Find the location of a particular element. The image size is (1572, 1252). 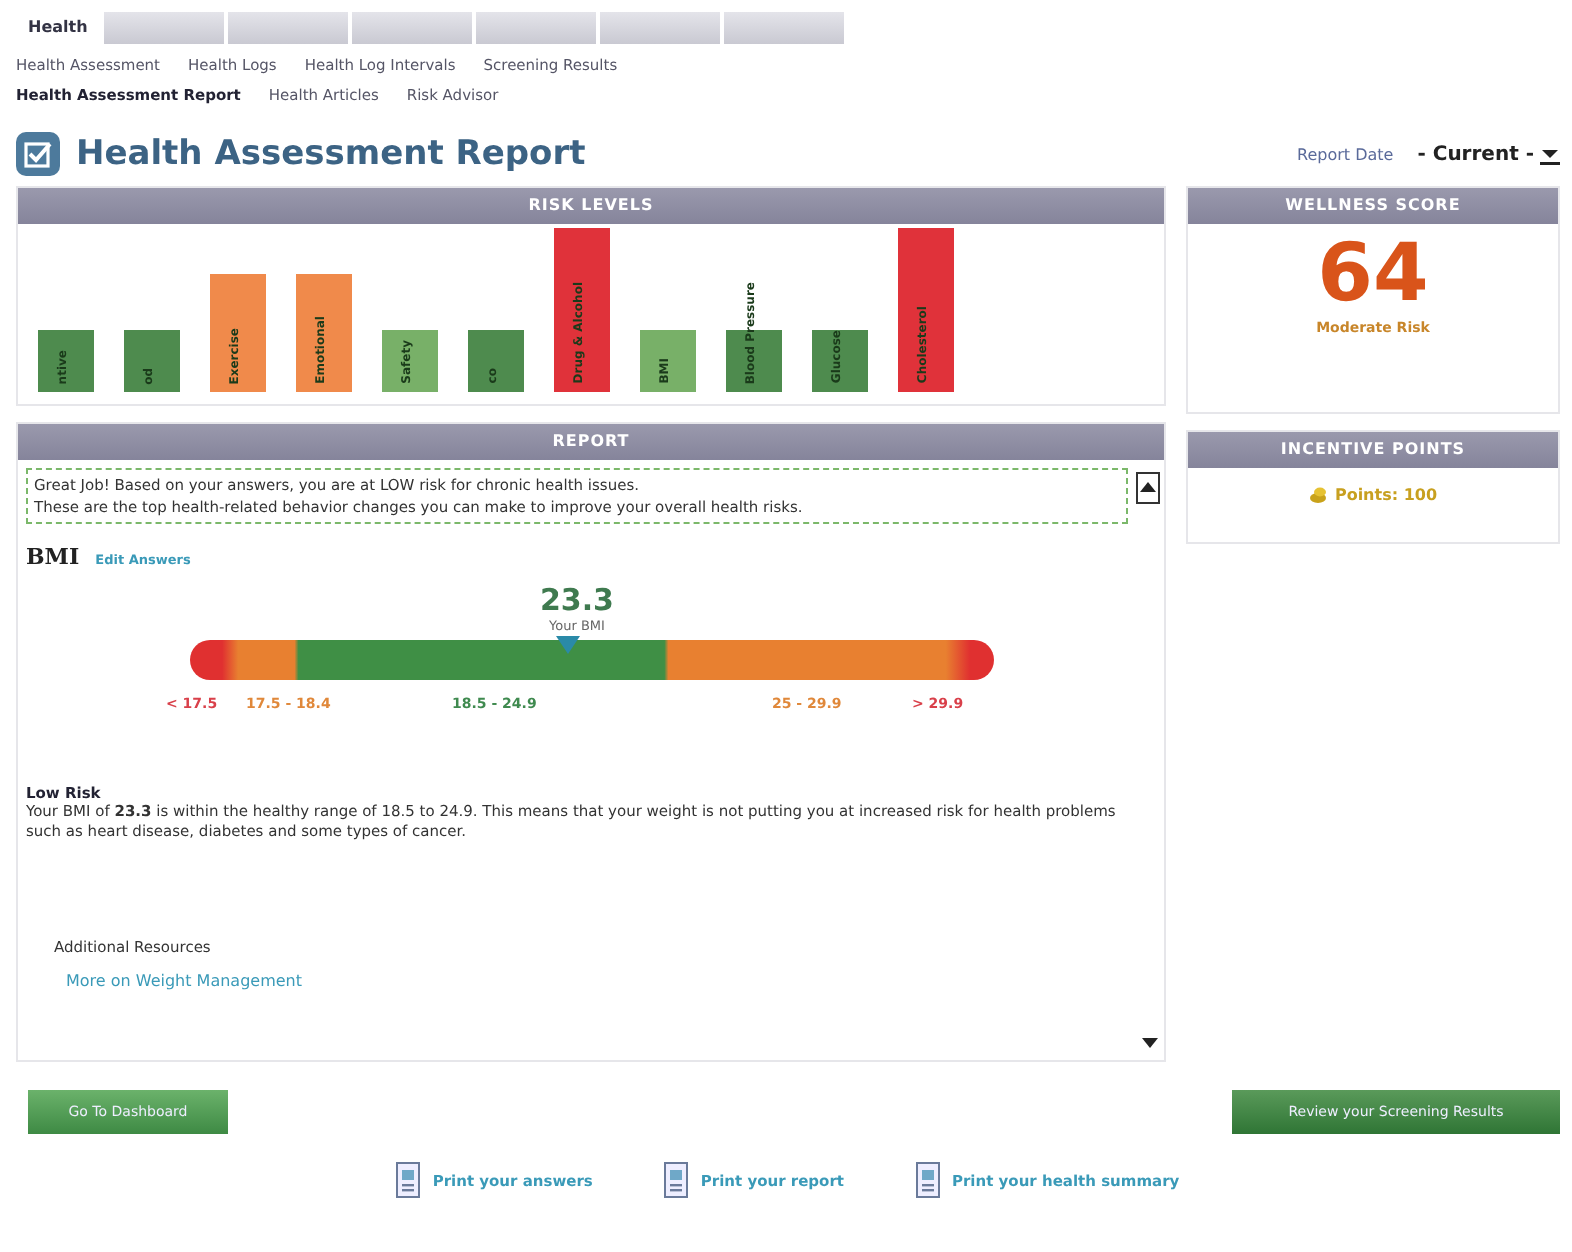

page-title: Health Assessment Report is located at coordinates (331, 154).